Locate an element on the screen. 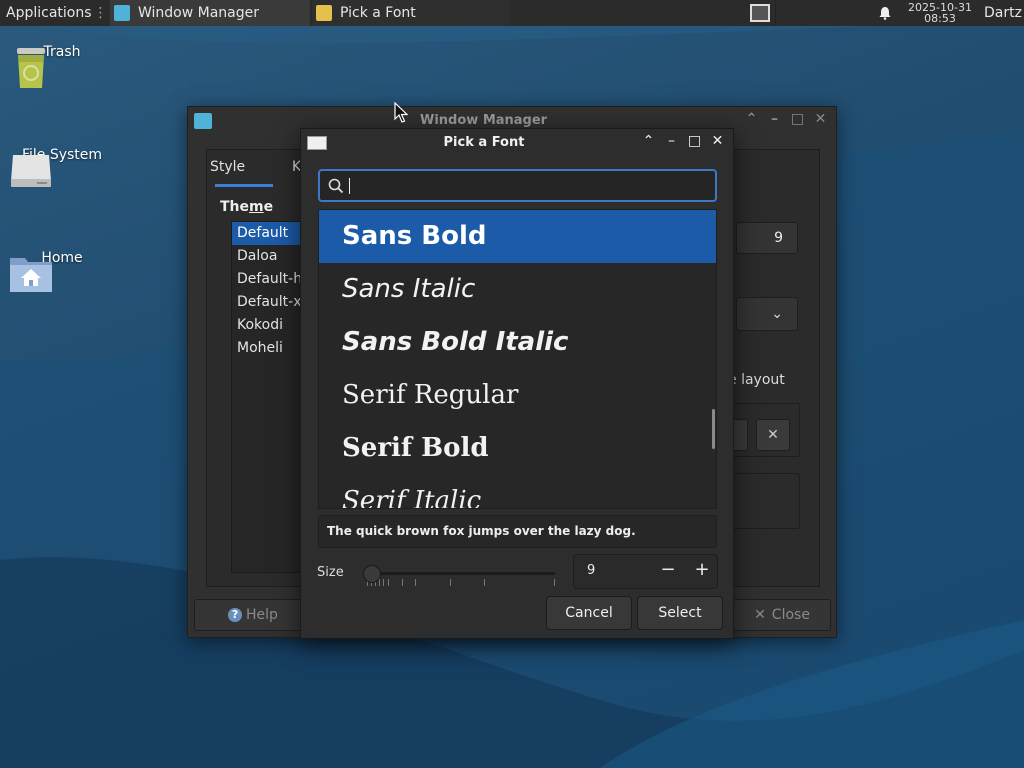 The image size is (1024, 768). close-dialog-button: ✕ Close is located at coordinates (782, 615).